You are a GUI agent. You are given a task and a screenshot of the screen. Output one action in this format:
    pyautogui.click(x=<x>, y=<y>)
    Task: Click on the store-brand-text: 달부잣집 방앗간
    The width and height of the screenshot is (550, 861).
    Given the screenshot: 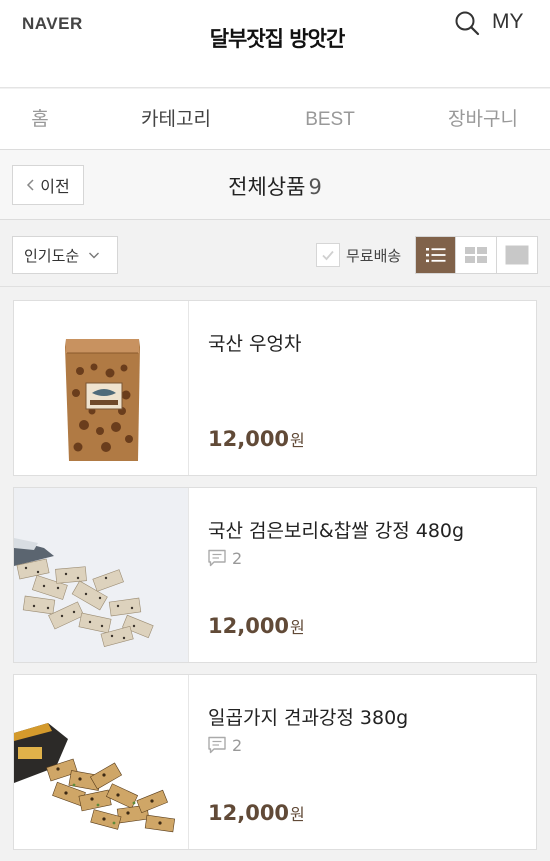 What is the action you would take?
    pyautogui.click(x=277, y=38)
    